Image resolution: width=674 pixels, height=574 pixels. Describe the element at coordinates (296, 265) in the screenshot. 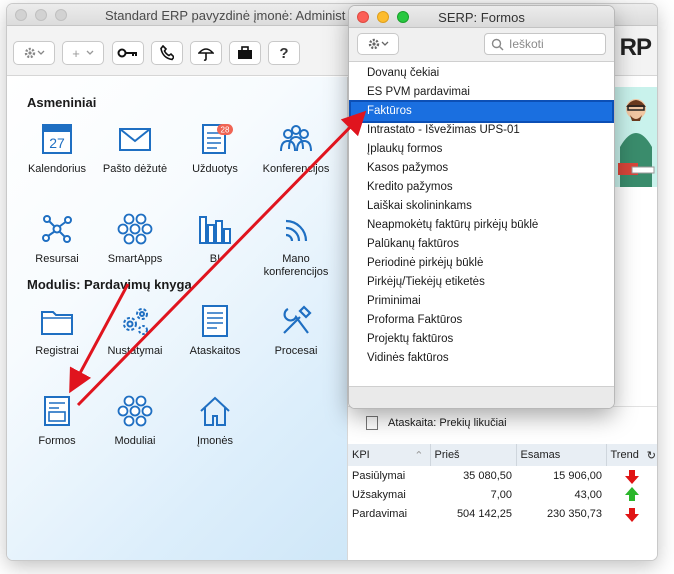

I see `tile-label: Mano konferencijos` at that location.